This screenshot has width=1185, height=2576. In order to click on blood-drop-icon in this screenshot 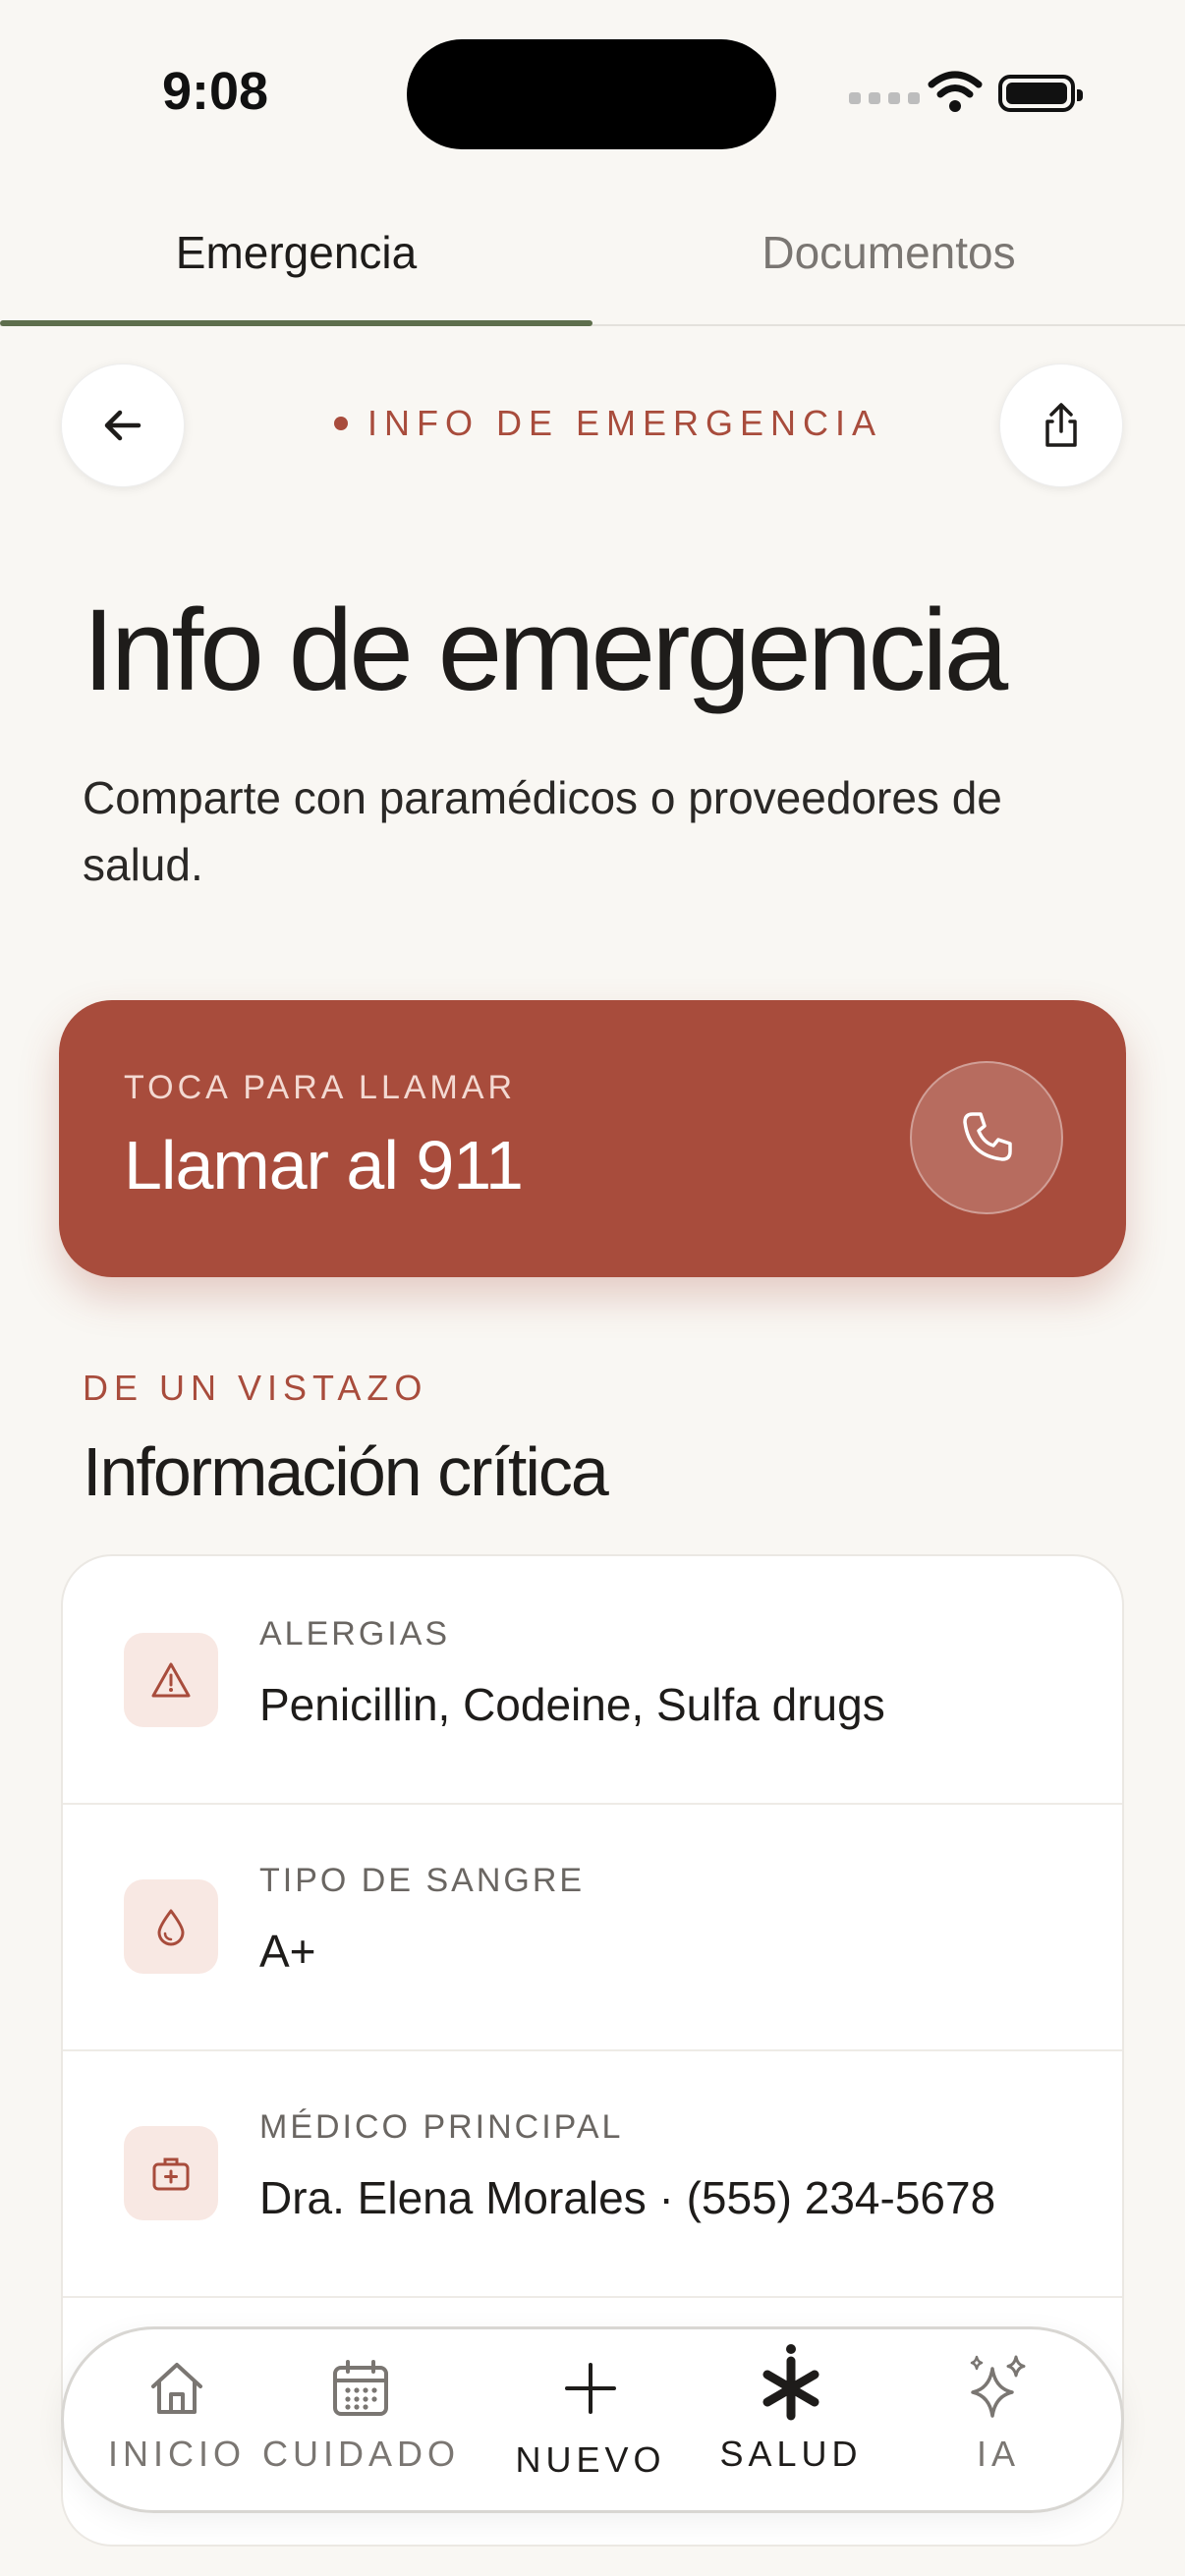, I will do `click(171, 1926)`.